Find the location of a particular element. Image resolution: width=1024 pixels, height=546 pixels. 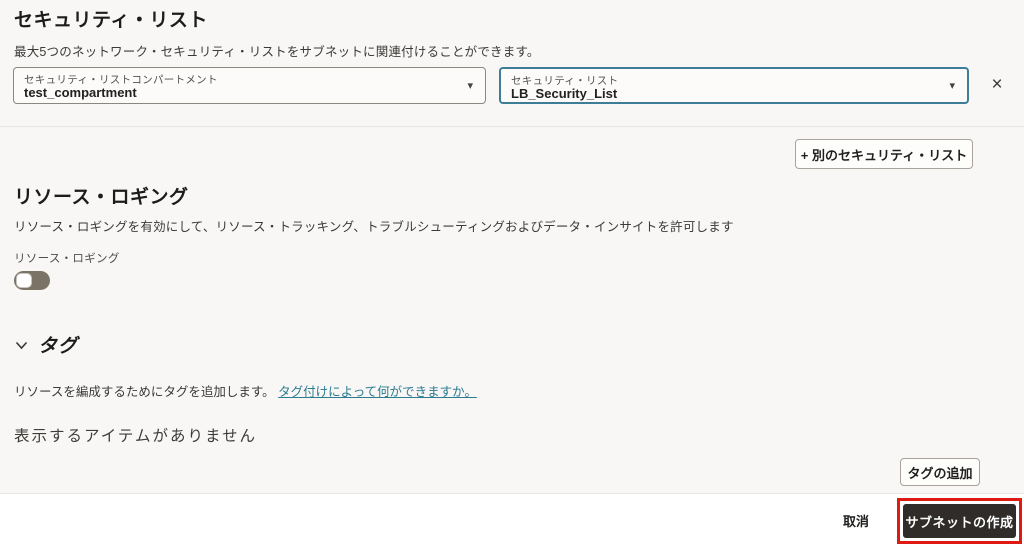

compartment-select-value: test_compartment is located at coordinates (80, 92).